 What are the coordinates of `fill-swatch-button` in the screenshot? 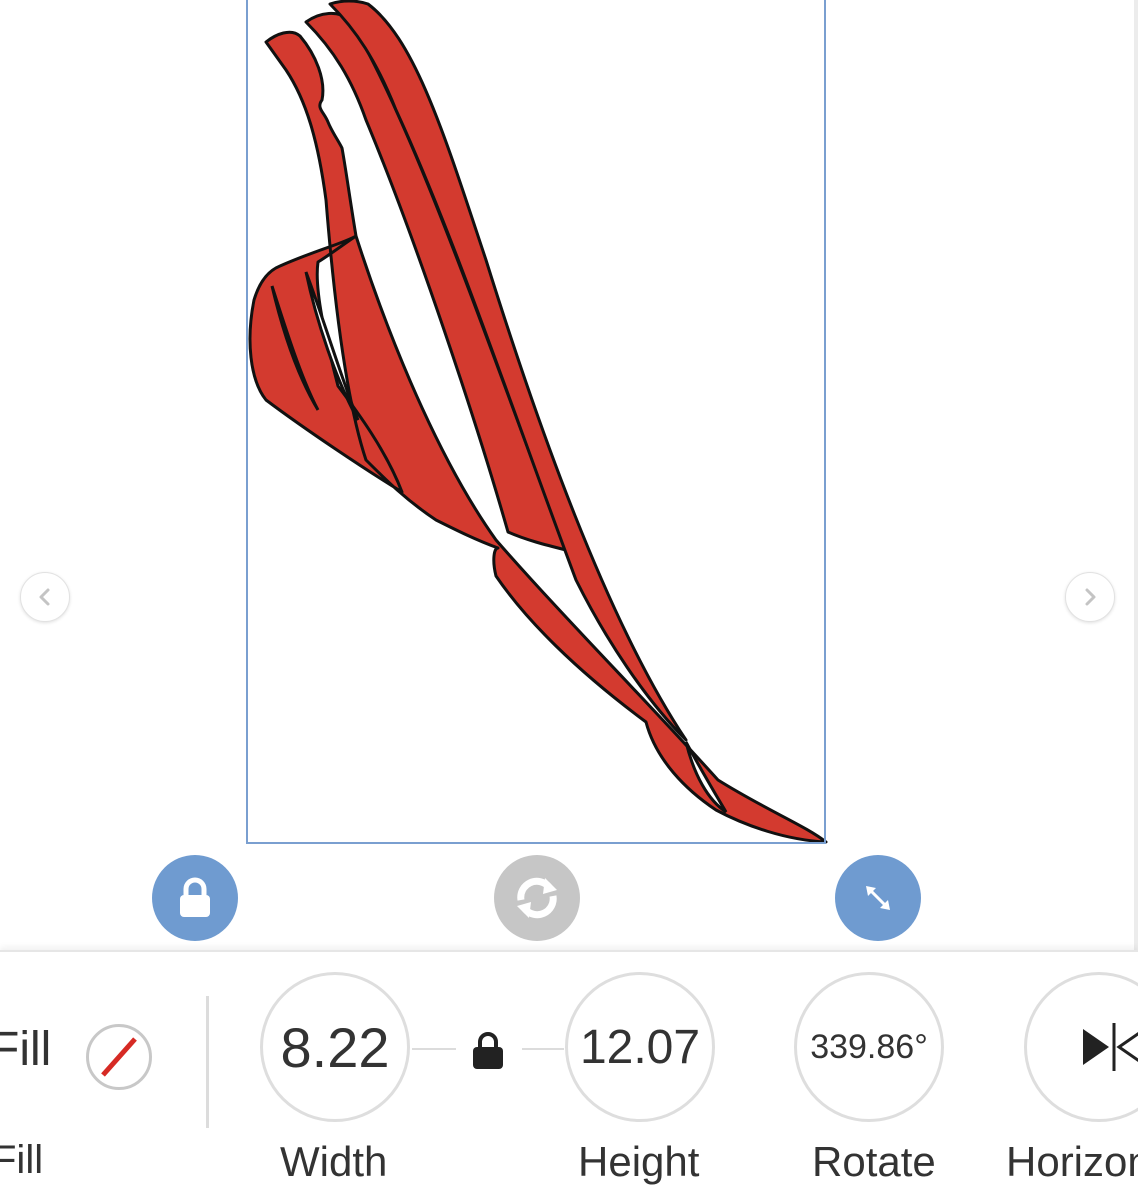 It's located at (119, 1057).